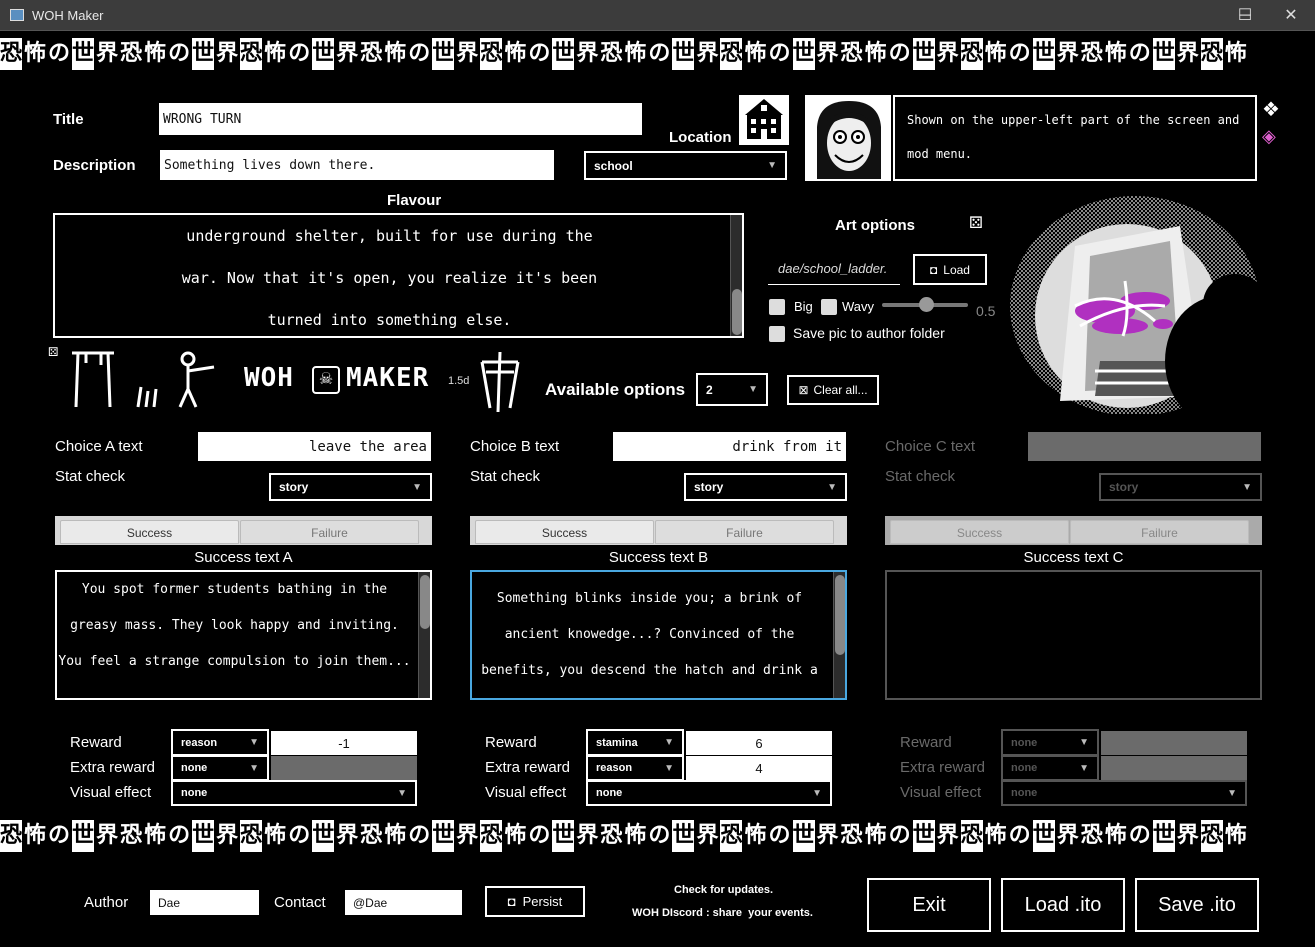 This screenshot has height=947, width=1315. I want to click on persist-button: ◘ Persist, so click(535, 901).